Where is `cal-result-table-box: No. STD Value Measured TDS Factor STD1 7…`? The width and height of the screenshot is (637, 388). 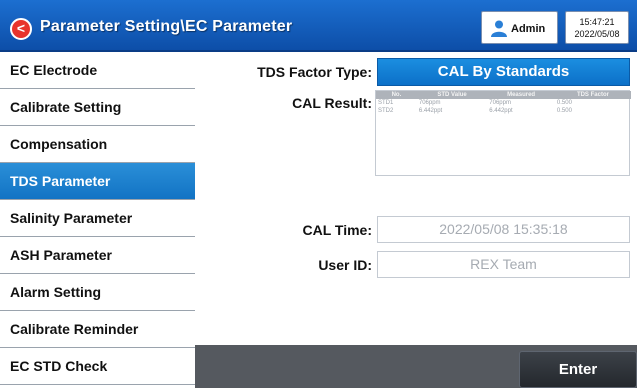 cal-result-table-box: No. STD Value Measured TDS Factor STD1 7… is located at coordinates (503, 133).